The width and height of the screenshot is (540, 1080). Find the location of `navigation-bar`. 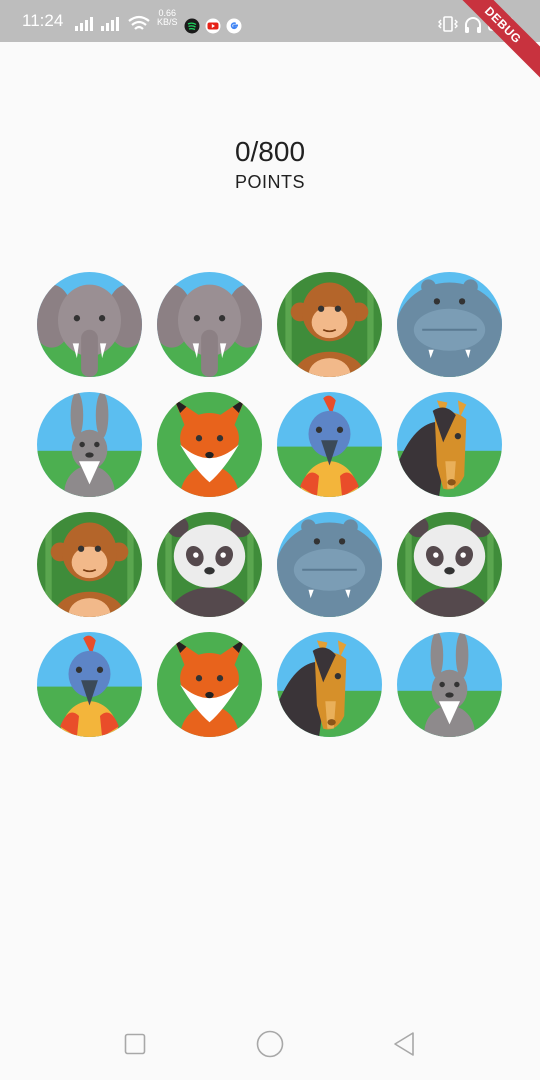

navigation-bar is located at coordinates (270, 1045).